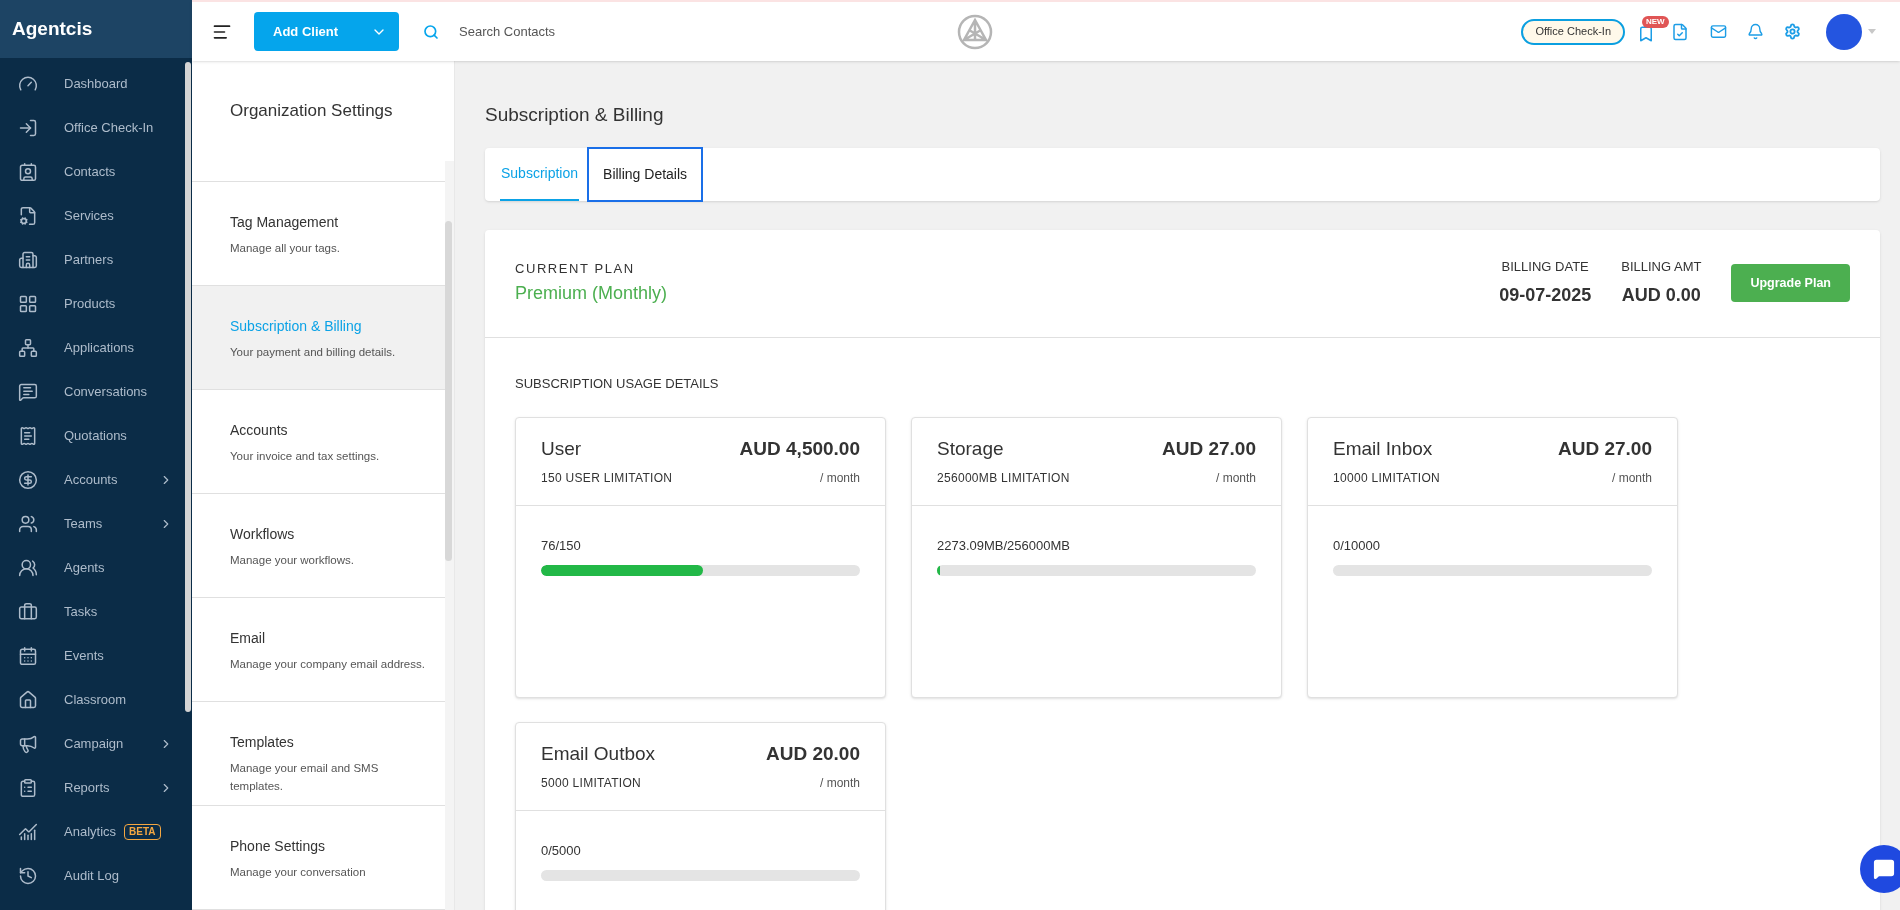 The image size is (1900, 910). What do you see at coordinates (607, 478) in the screenshot?
I see `usage-limit: 150 USER LIMITATION` at bounding box center [607, 478].